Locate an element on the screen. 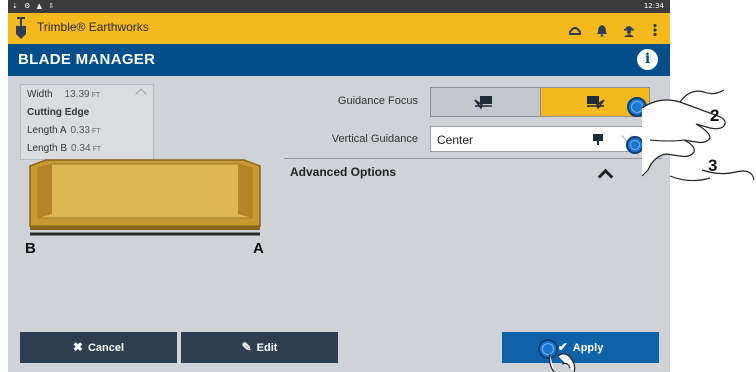 The width and height of the screenshot is (756, 372). edit-button: ✎ Edit is located at coordinates (259, 347).